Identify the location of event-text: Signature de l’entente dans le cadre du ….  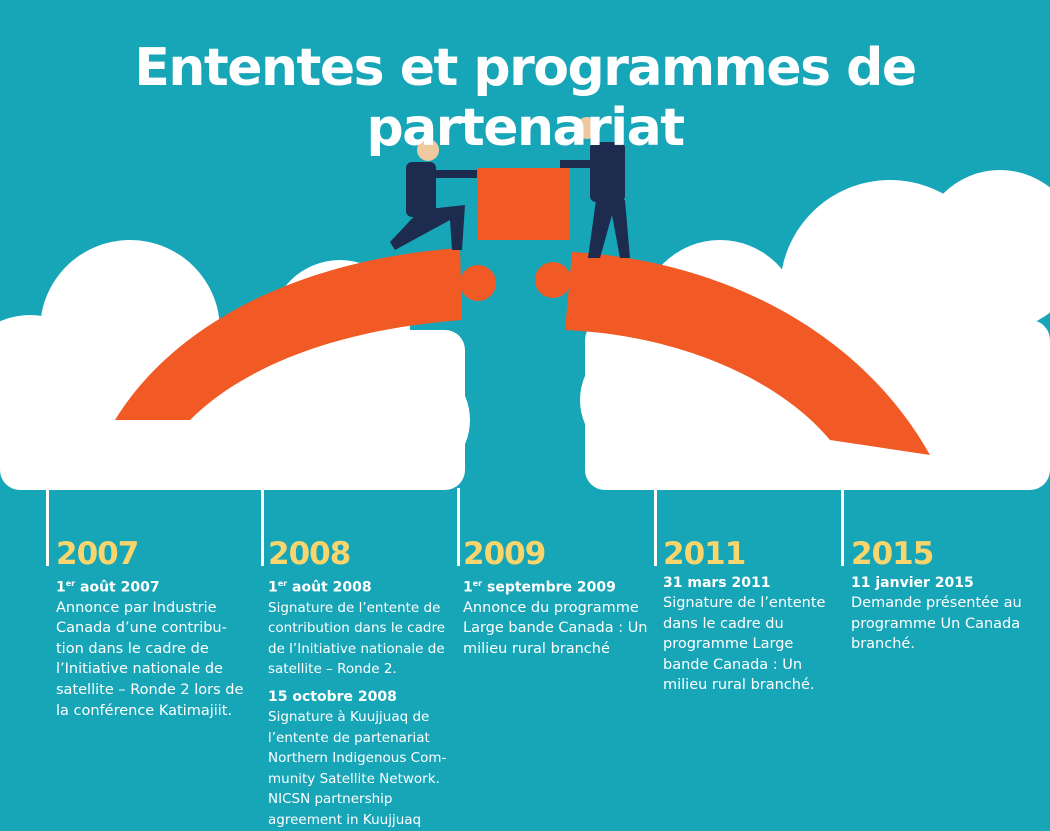
(744, 644).